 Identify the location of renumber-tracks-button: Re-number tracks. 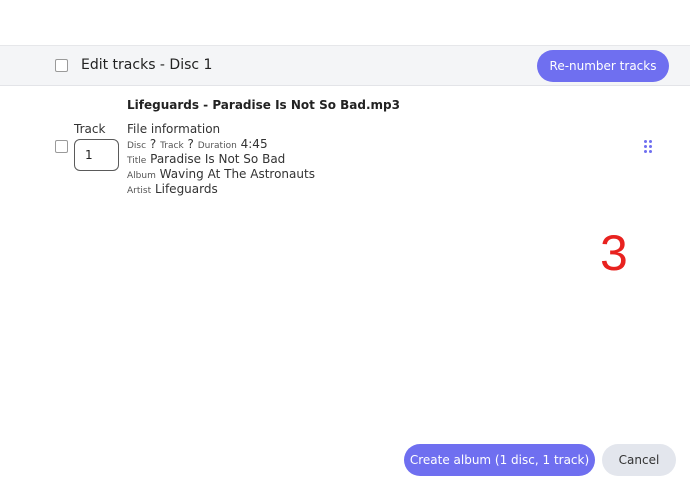
(603, 66).